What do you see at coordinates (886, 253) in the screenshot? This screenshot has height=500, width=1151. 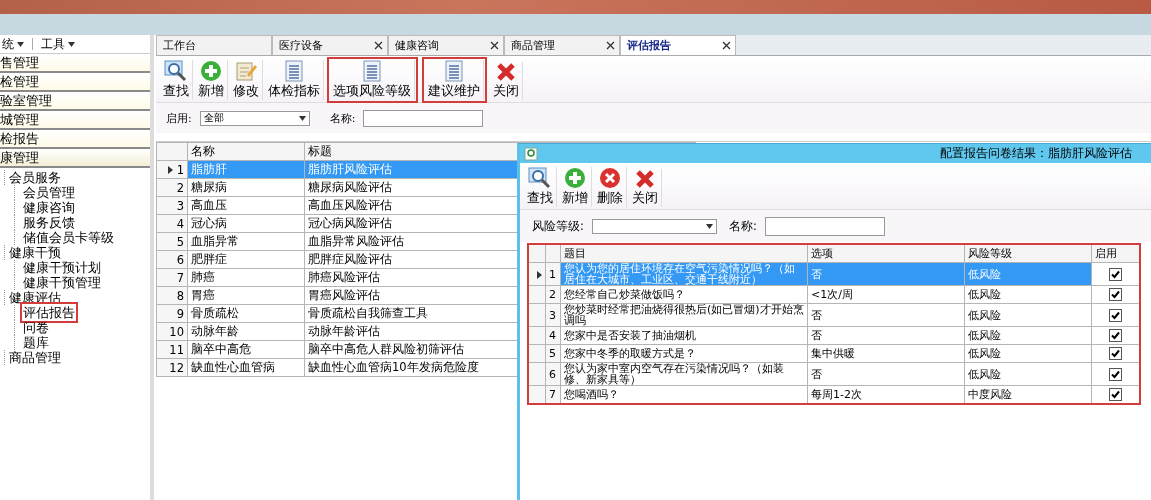 I see `column-header: 选项` at bounding box center [886, 253].